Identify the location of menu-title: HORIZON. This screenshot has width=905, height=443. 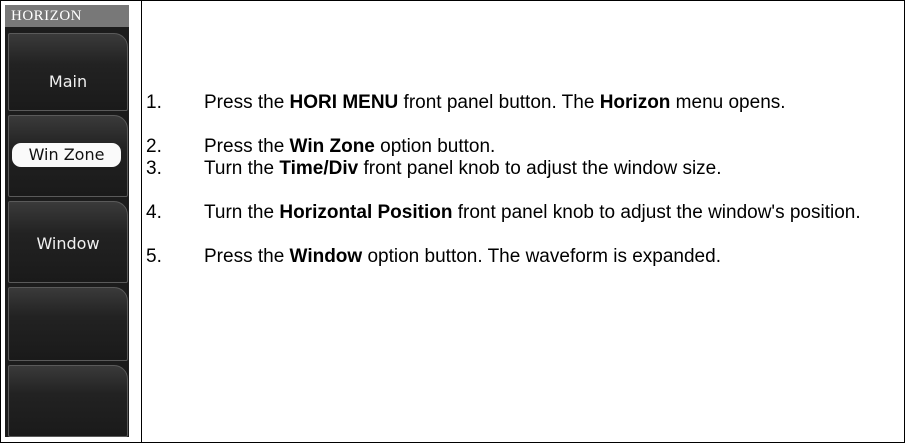
(67, 16).